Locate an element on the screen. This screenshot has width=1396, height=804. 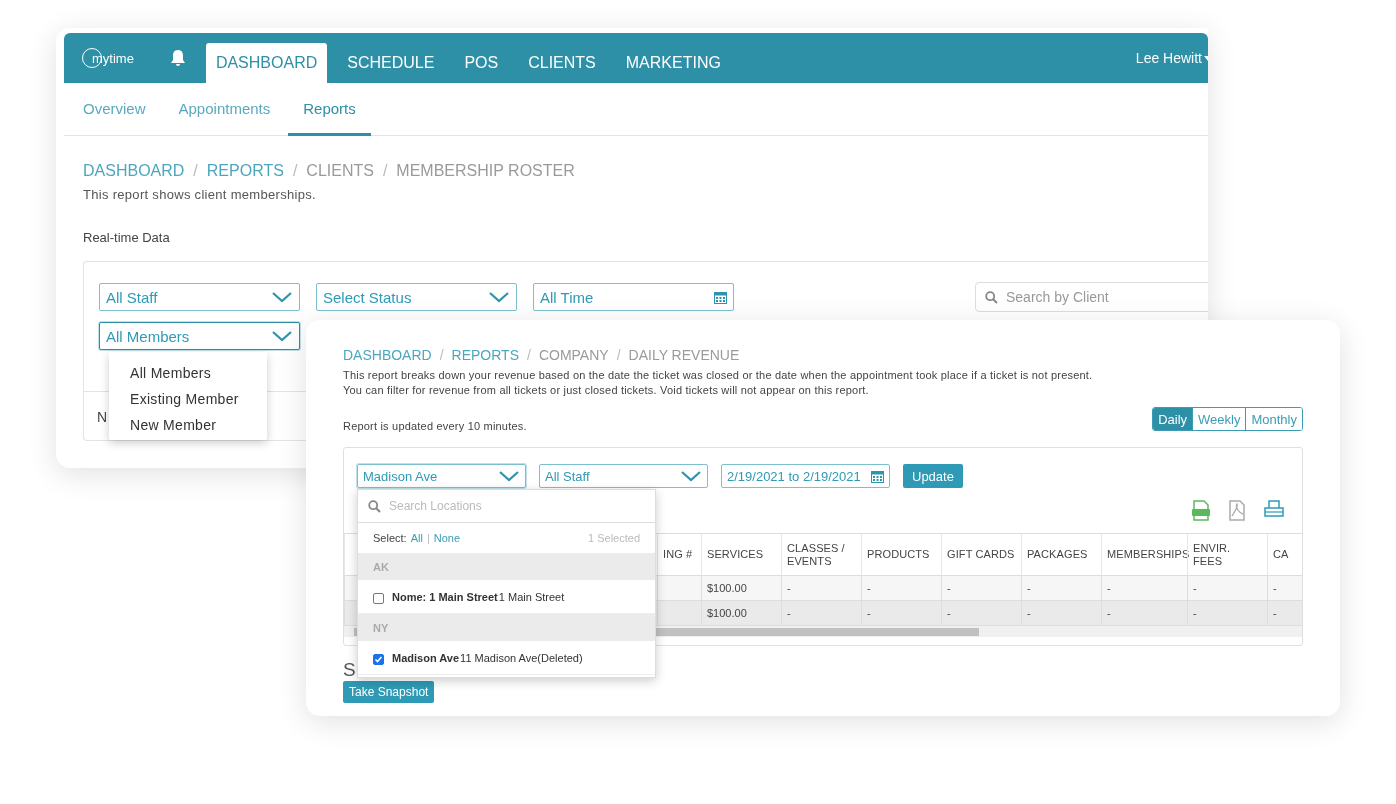
print-icon is located at coordinates (1274, 509).